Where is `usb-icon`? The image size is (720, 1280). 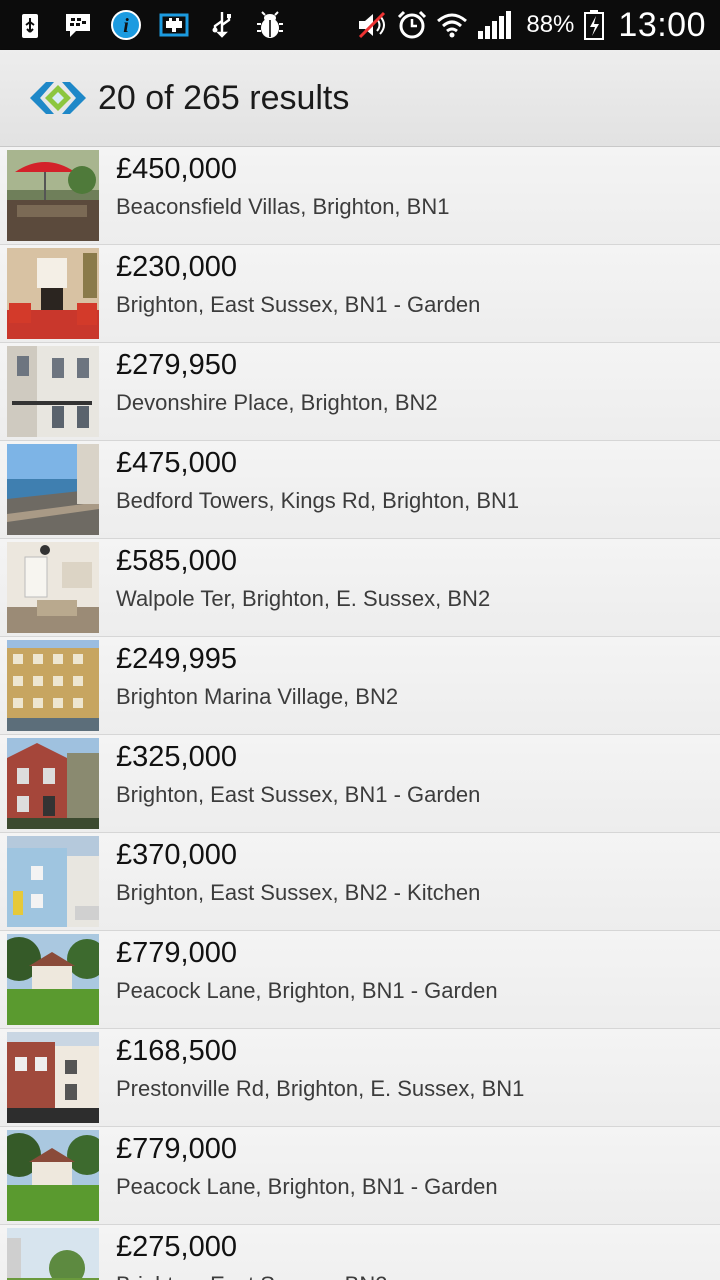 usb-icon is located at coordinates (221, 25).